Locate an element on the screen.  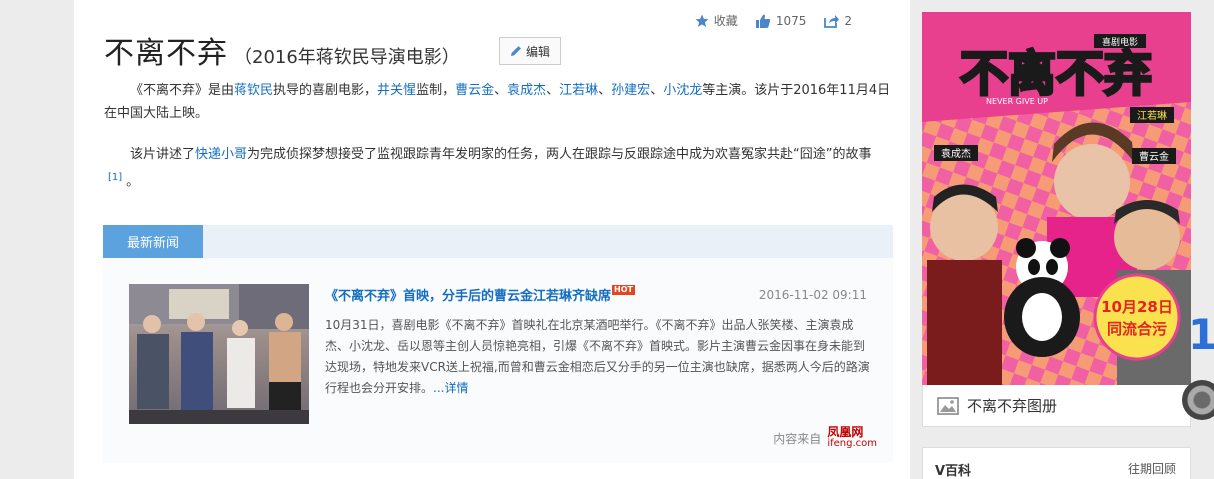
news-thumbnail is located at coordinates (219, 354).